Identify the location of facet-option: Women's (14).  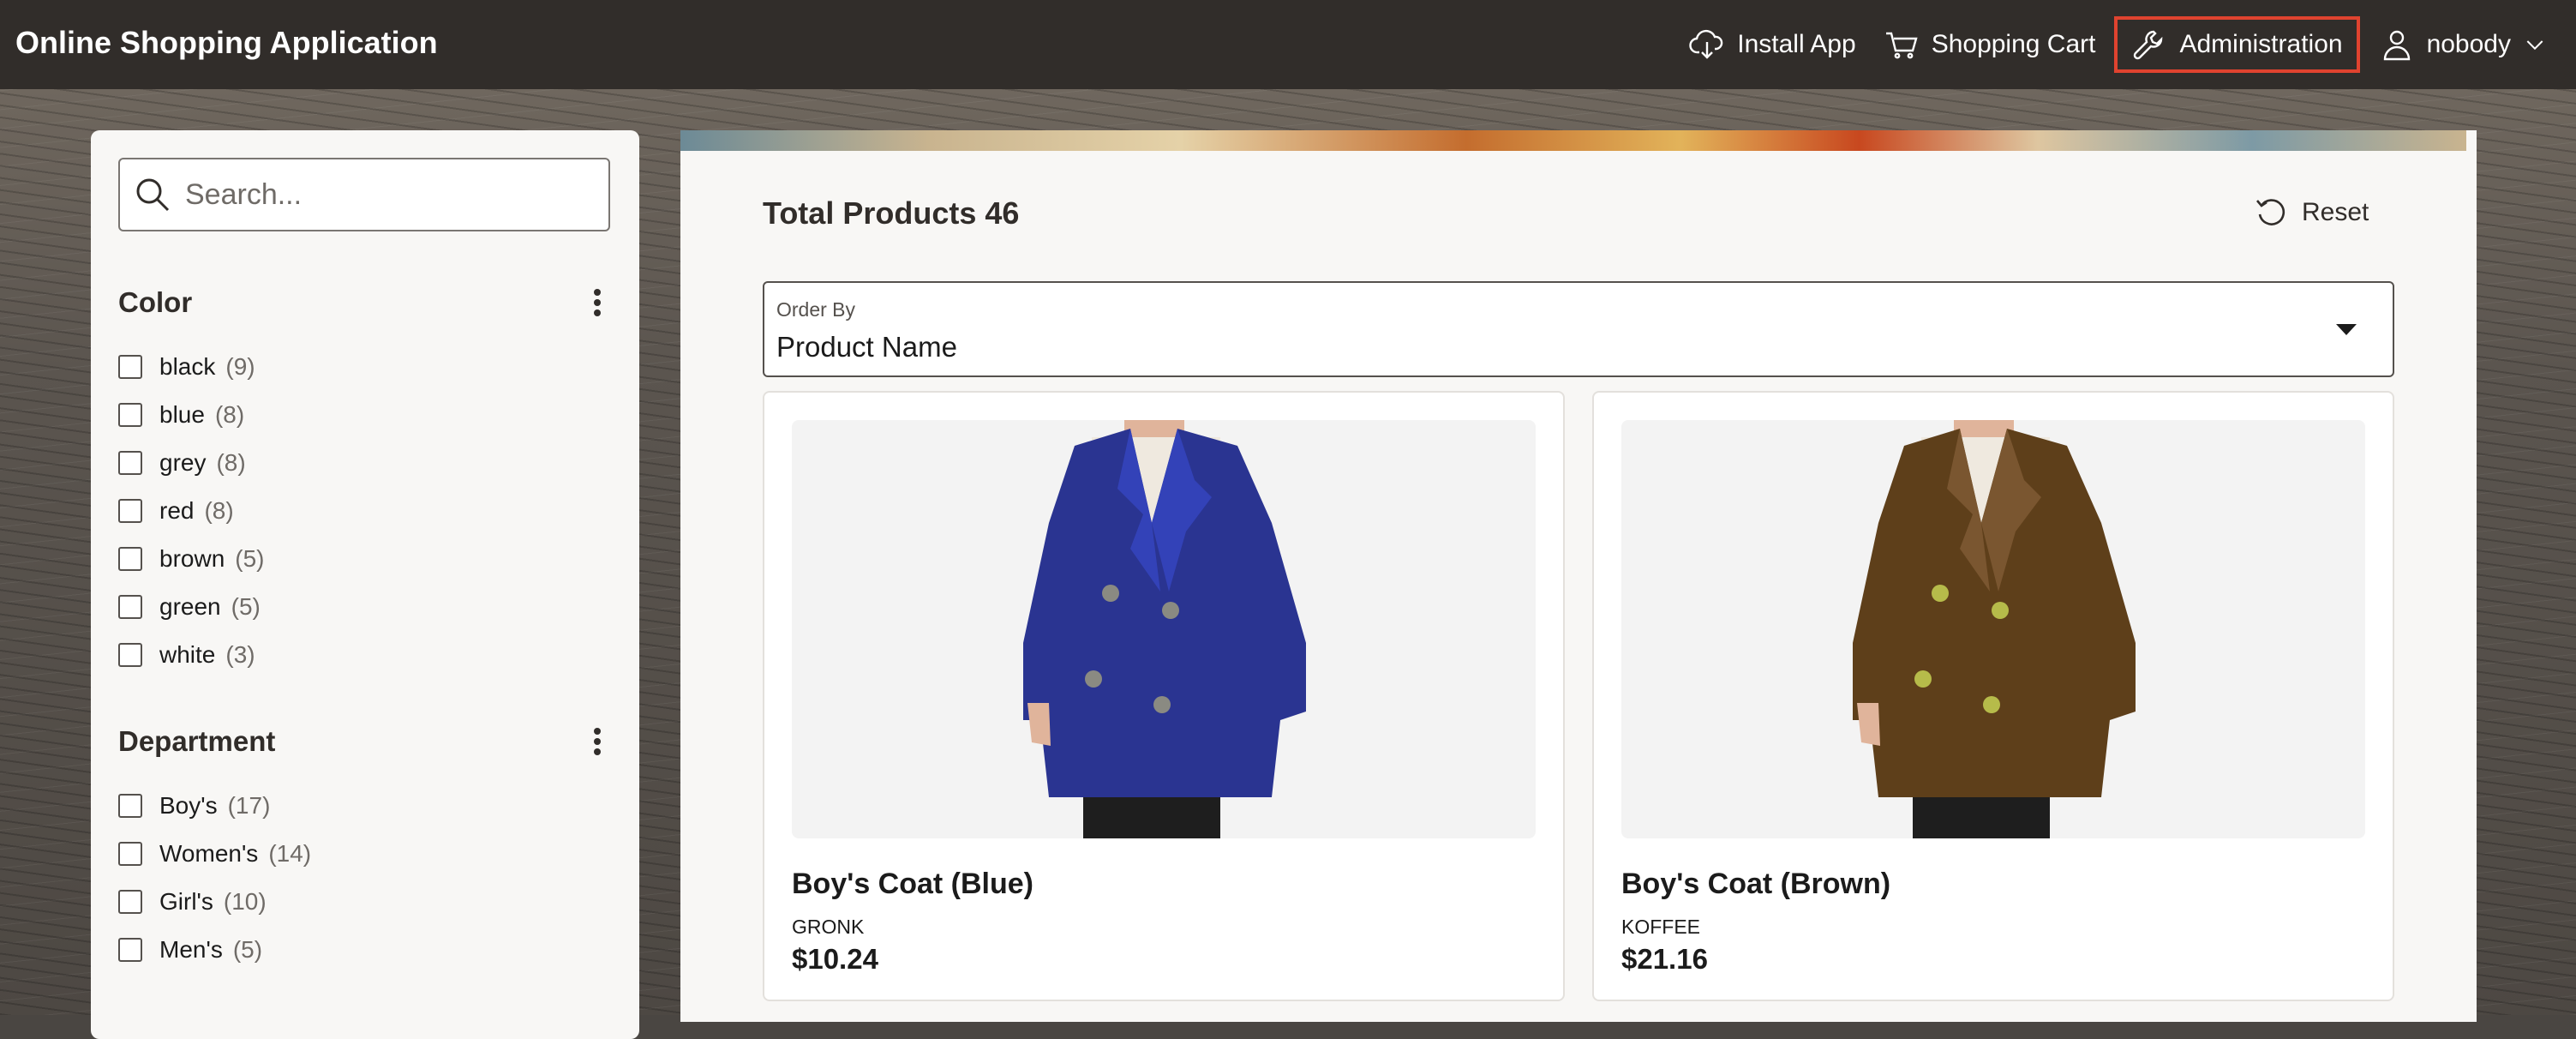
(364, 854).